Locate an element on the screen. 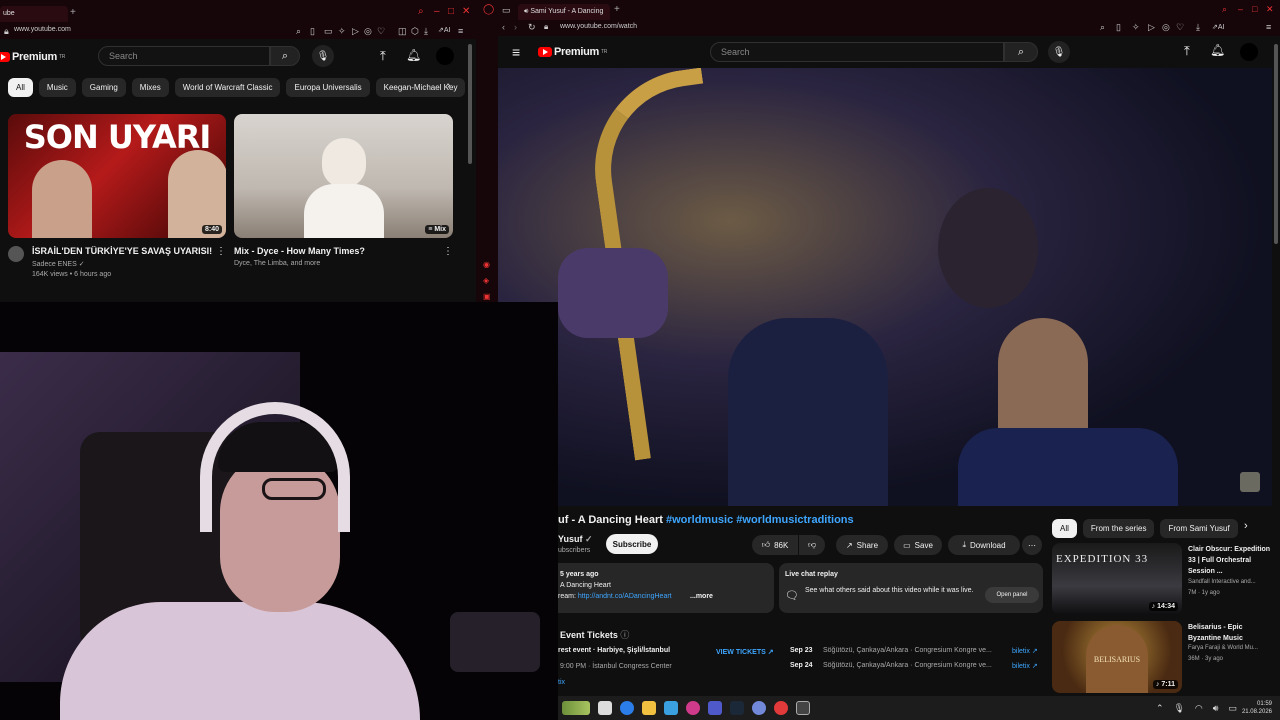  forward-icon: › is located at coordinates (515, 27).